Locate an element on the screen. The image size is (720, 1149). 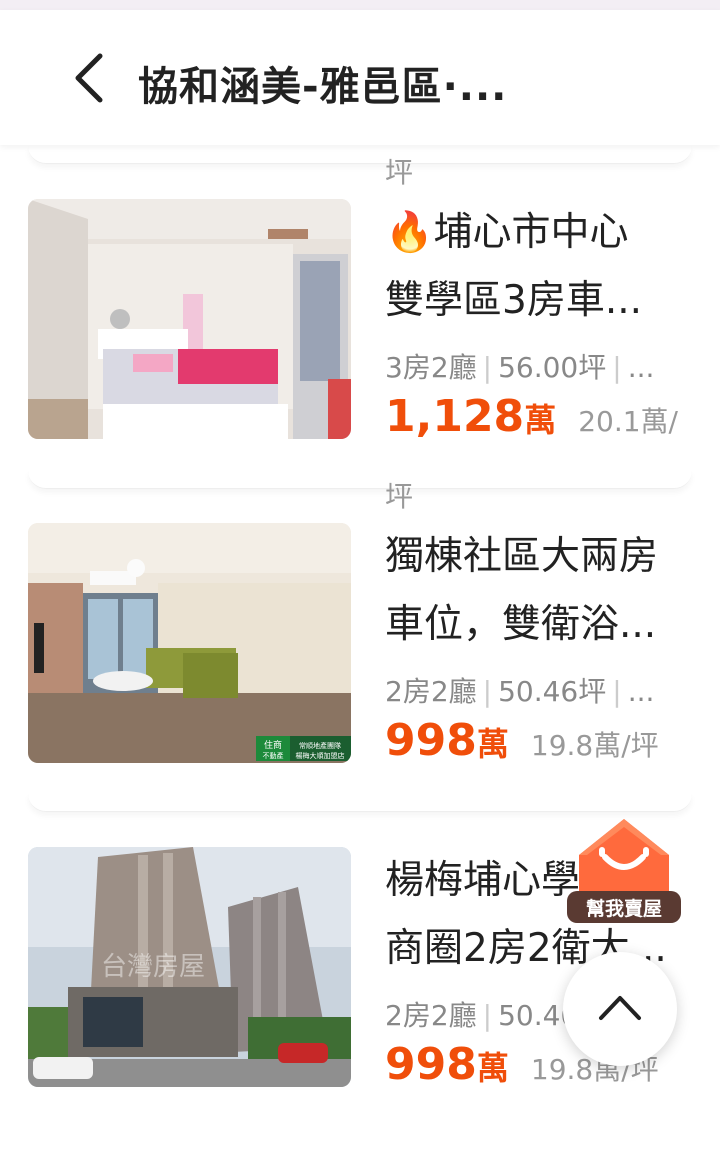
listing-photo: 台灣房屋 is located at coordinates (189, 967).